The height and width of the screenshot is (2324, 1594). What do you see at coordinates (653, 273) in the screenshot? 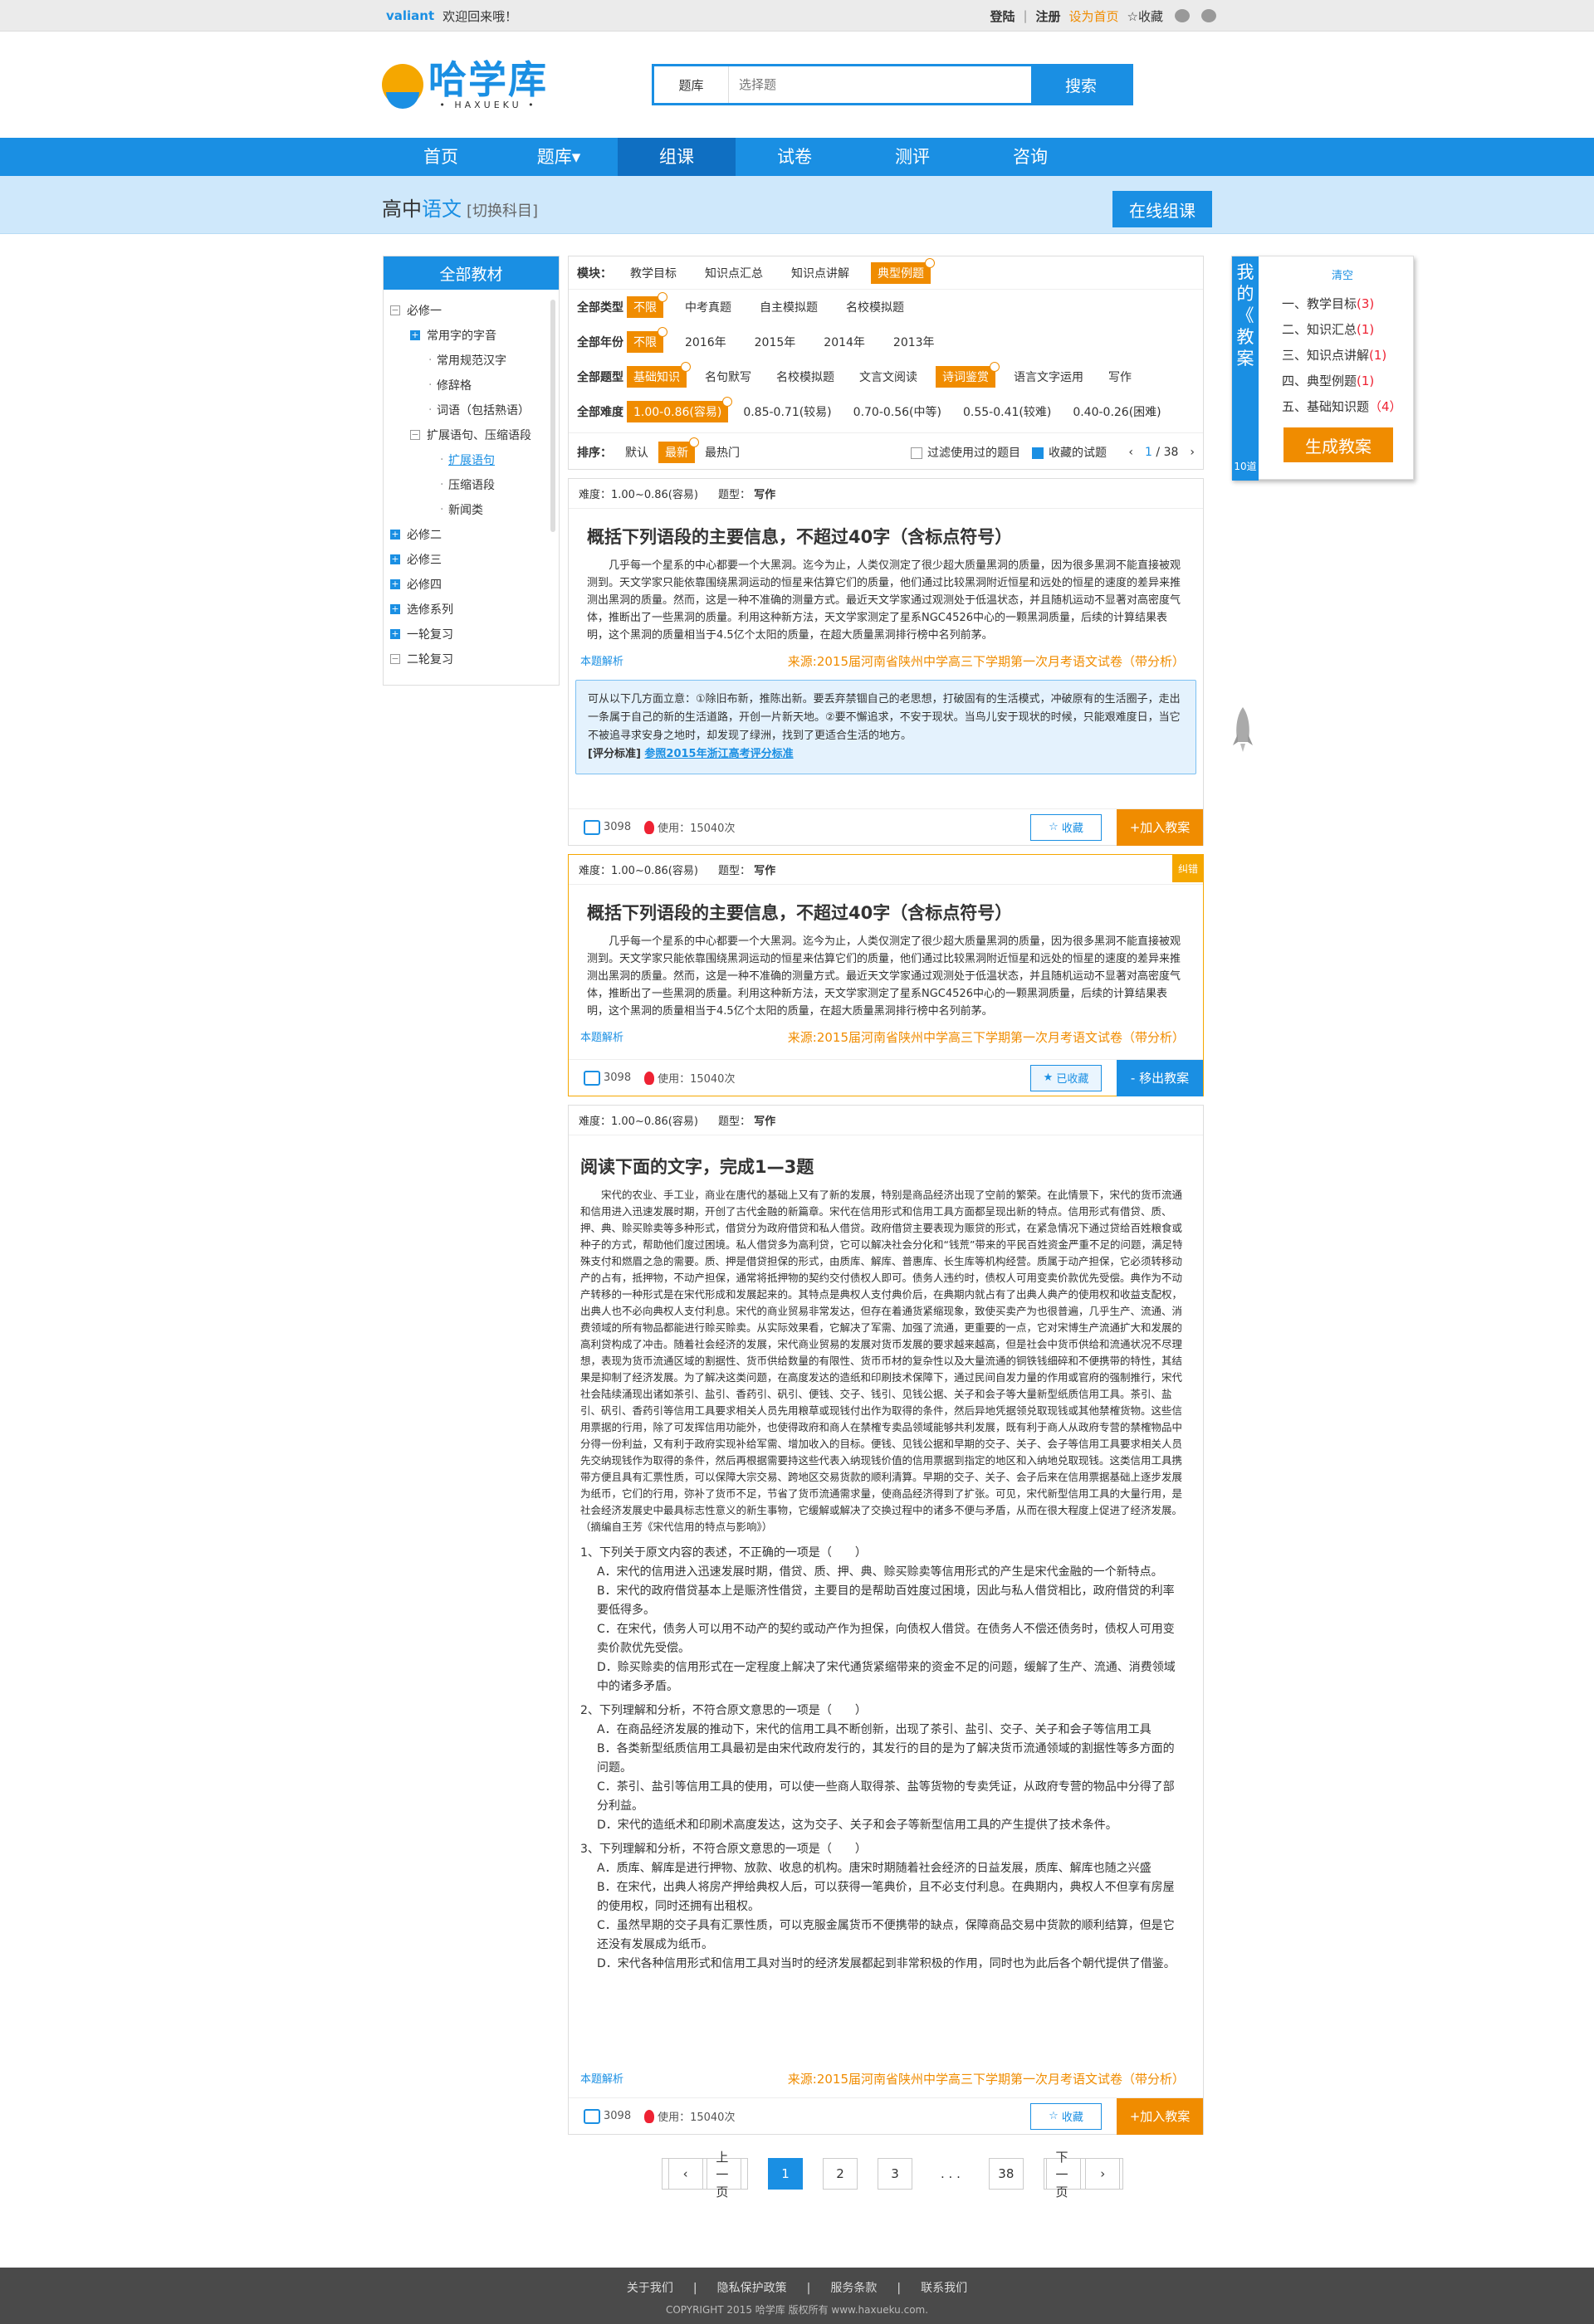
I see `module-option: 教学目标` at bounding box center [653, 273].